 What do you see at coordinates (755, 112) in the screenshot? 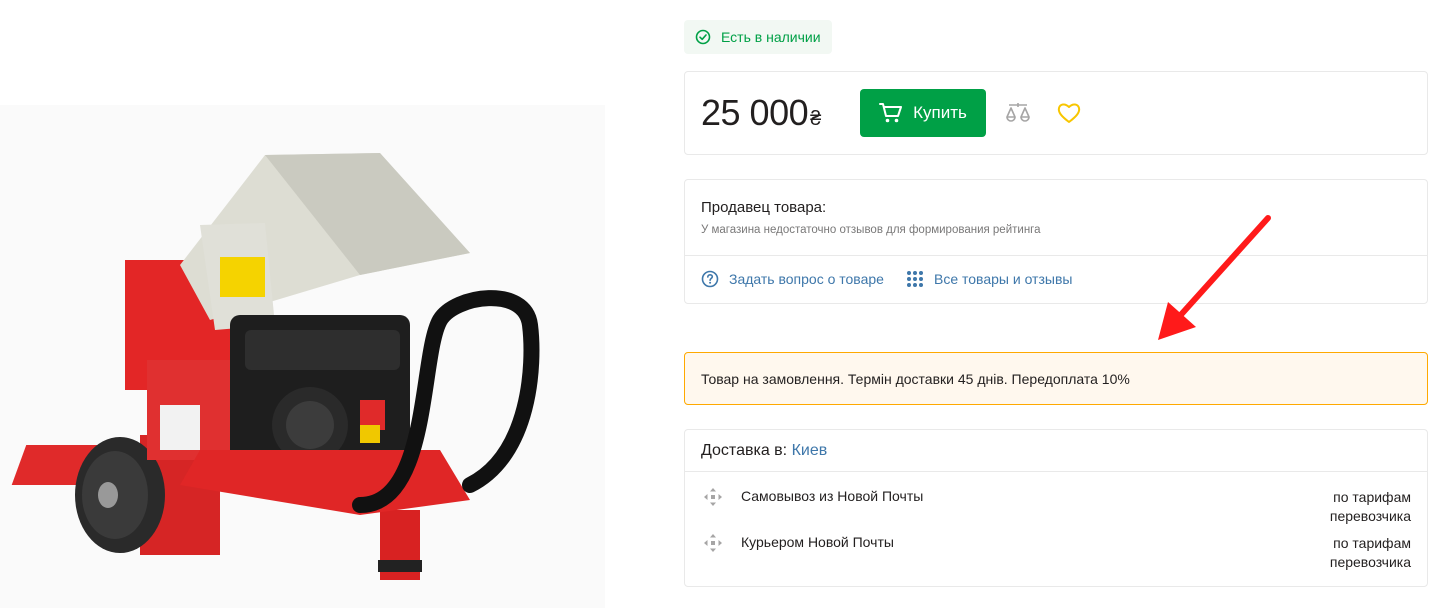
I see `price-amount: 25 000` at bounding box center [755, 112].